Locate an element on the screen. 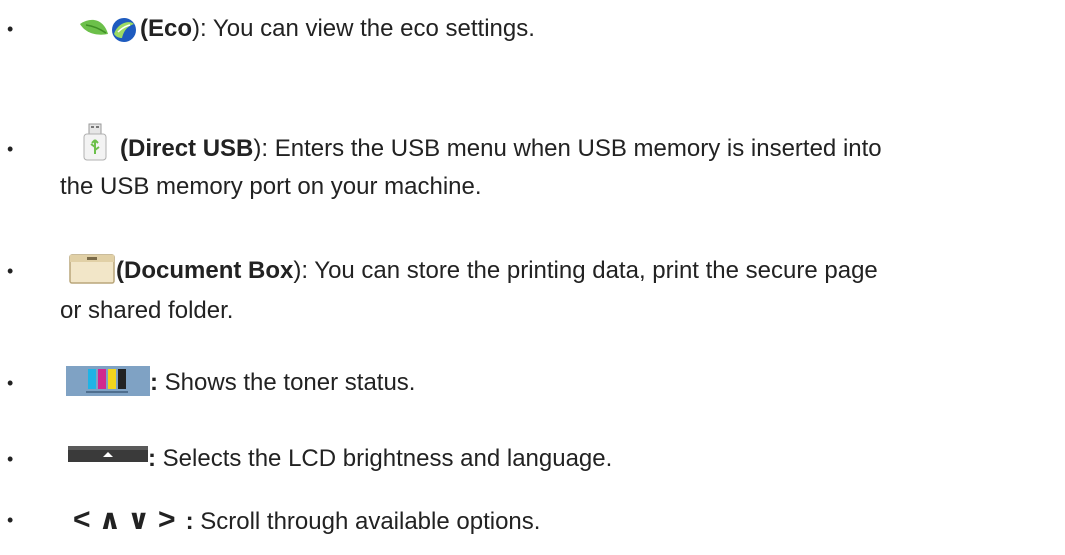 This screenshot has width=1065, height=555. eco-leaf-icon is located at coordinates (108, 29).